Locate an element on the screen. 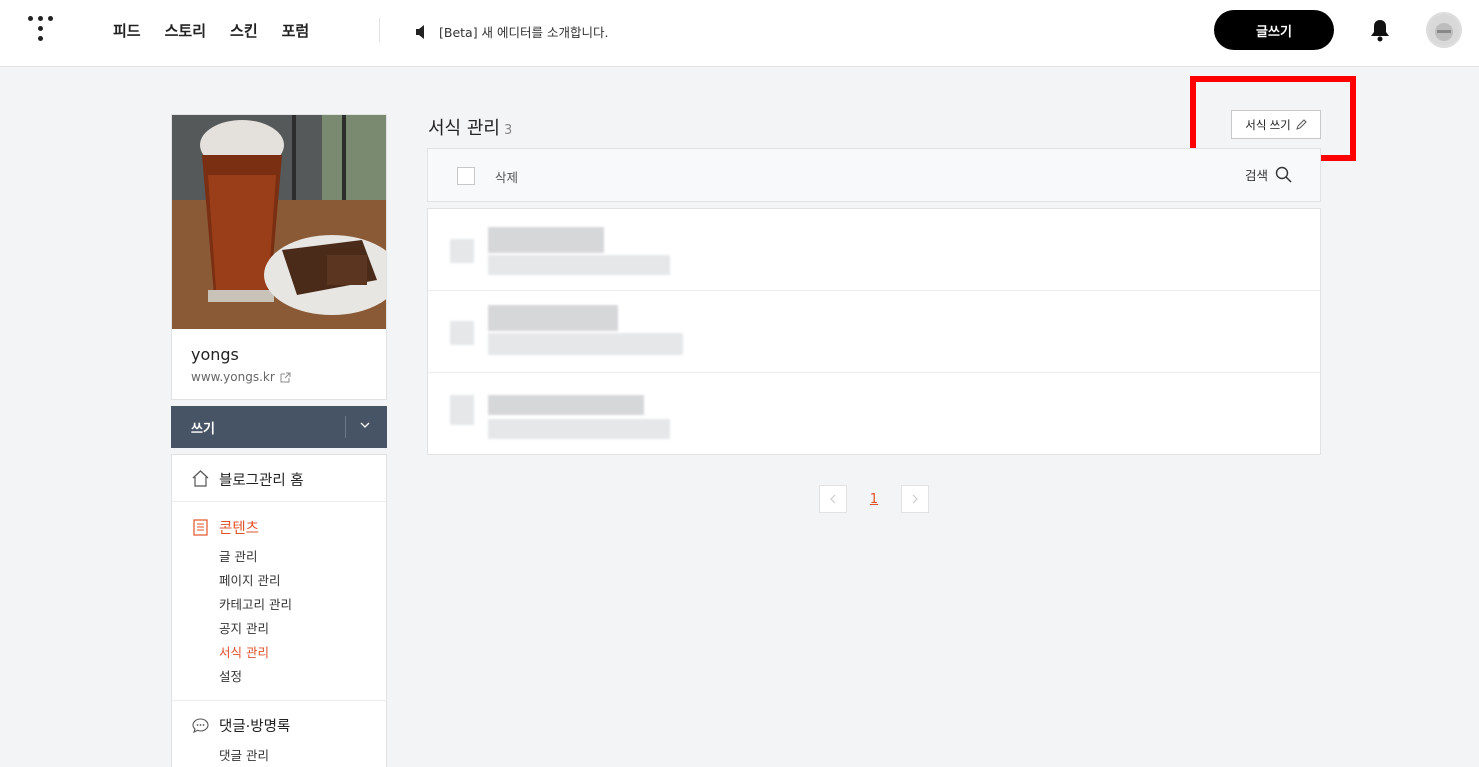  sidebar-item-home: 블로그관리 홈 is located at coordinates (279, 478).